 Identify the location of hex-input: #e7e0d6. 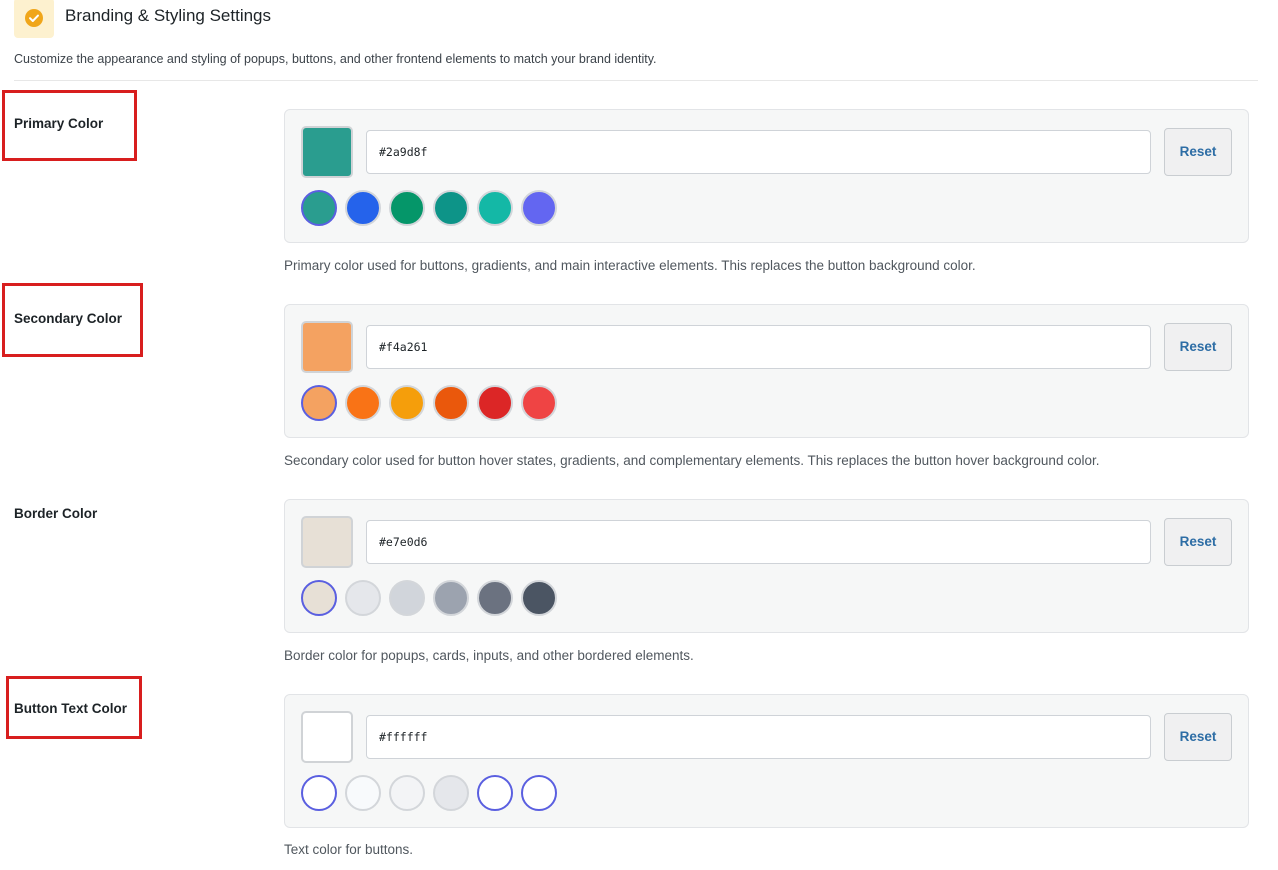
(758, 542).